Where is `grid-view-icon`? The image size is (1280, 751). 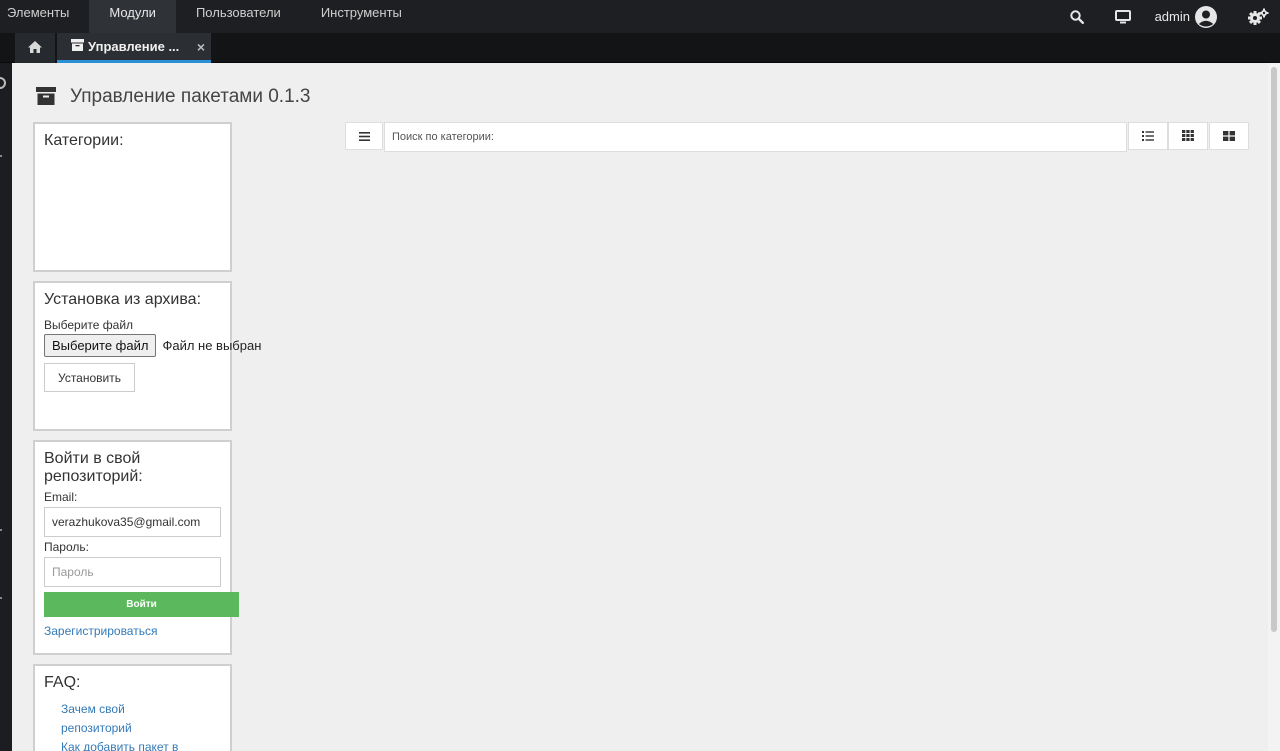
grid-view-icon is located at coordinates (1188, 136).